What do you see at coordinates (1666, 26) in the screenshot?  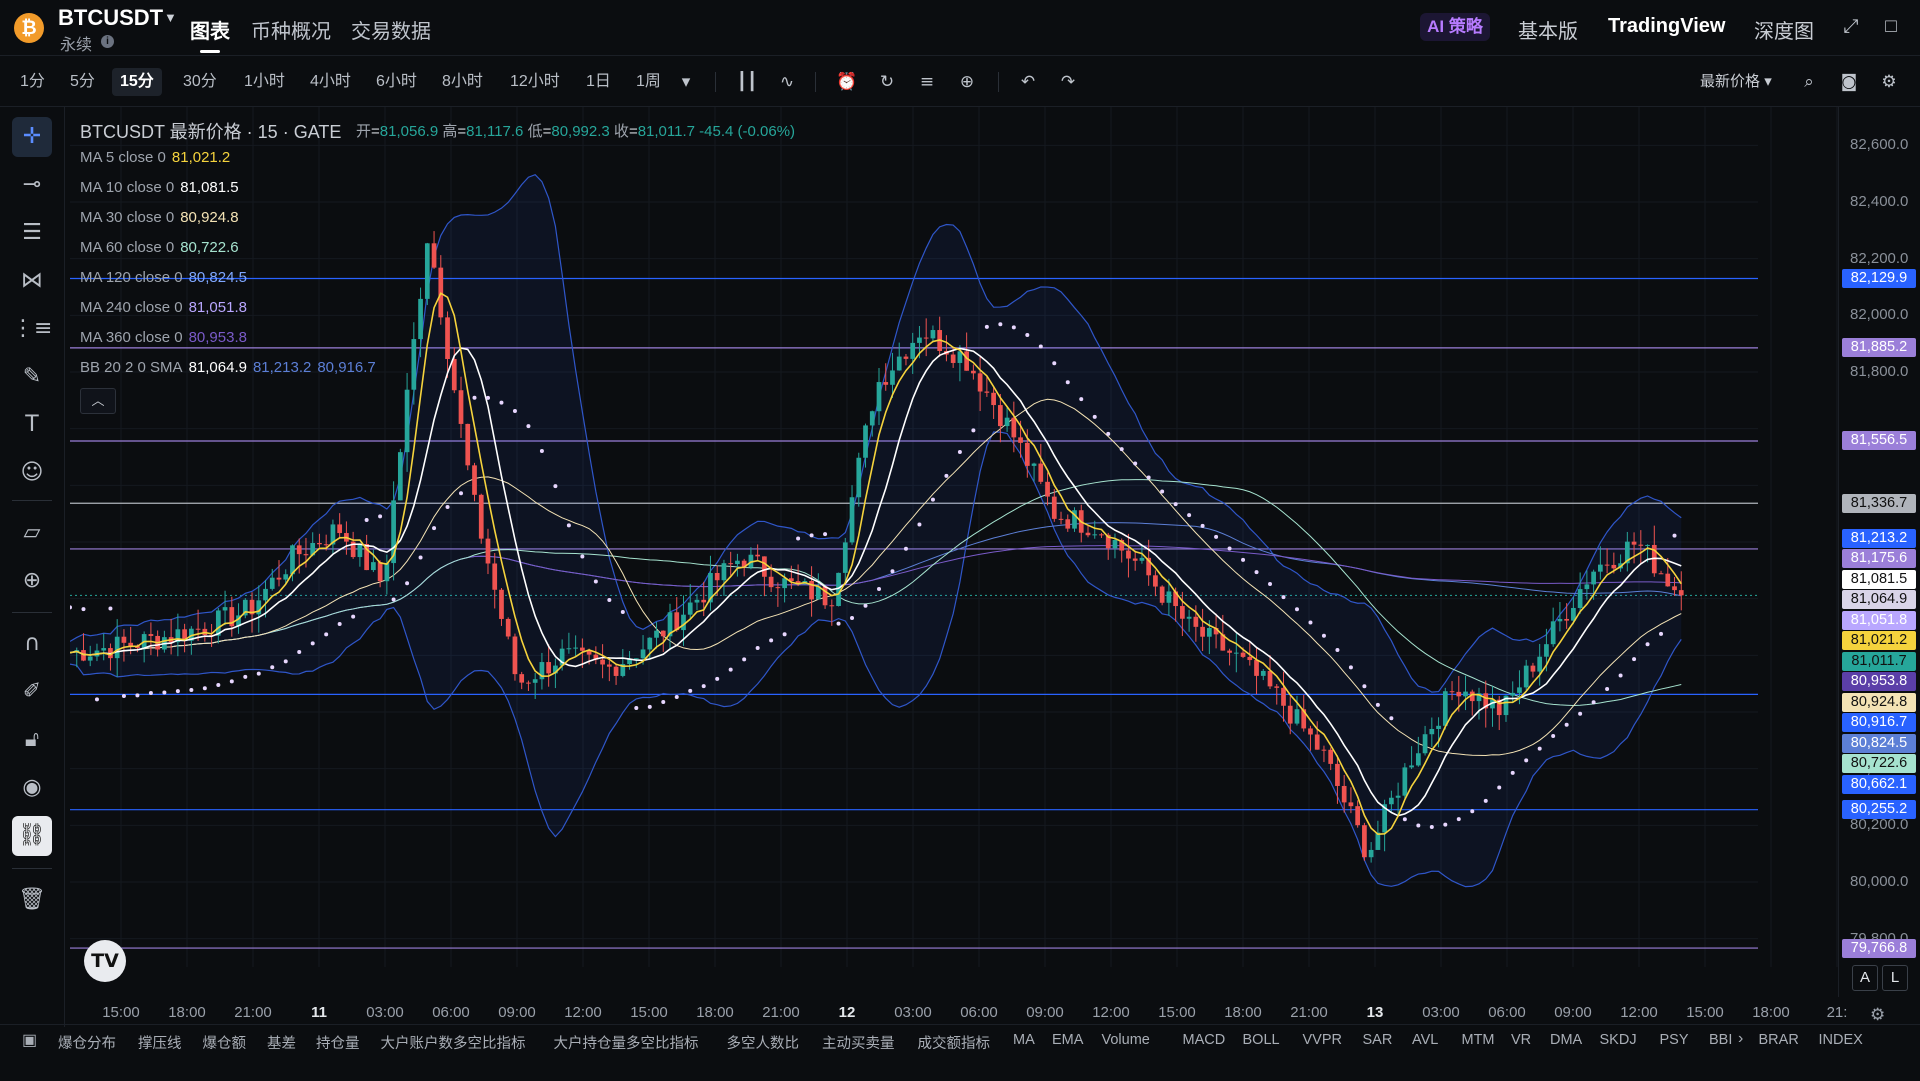 I see `mode-tradingview: TradingView` at bounding box center [1666, 26].